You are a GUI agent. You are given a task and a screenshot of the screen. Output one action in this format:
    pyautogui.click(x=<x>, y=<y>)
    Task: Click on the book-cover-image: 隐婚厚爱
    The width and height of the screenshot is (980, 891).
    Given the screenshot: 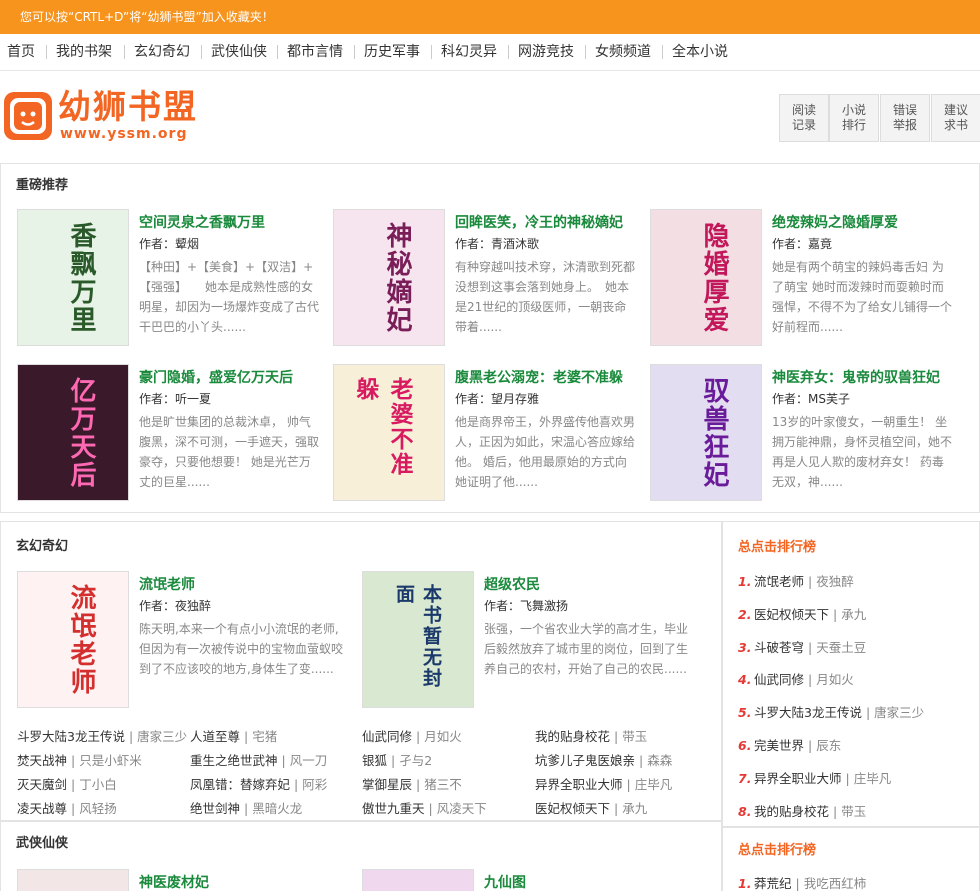 What is the action you would take?
    pyautogui.click(x=706, y=277)
    